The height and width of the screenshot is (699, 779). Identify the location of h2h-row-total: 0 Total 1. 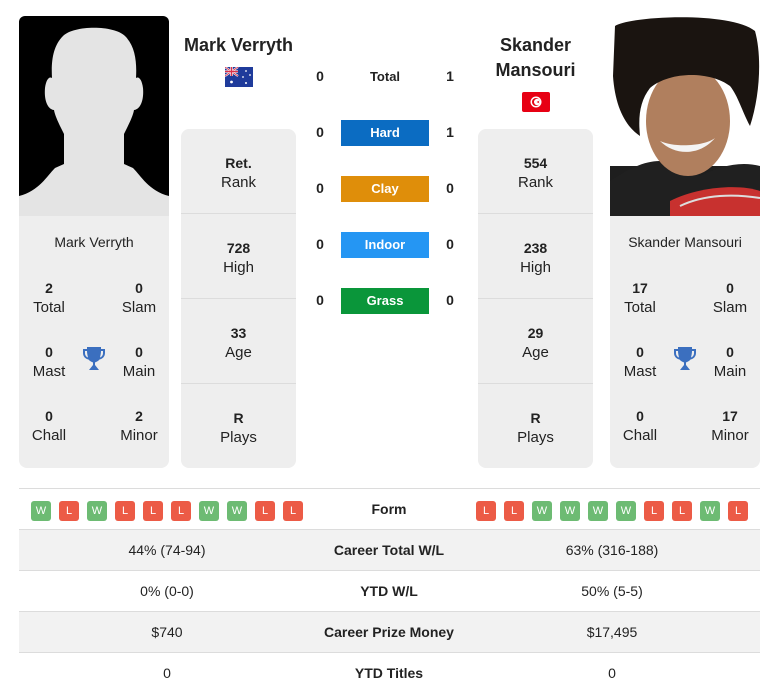
(390, 78).